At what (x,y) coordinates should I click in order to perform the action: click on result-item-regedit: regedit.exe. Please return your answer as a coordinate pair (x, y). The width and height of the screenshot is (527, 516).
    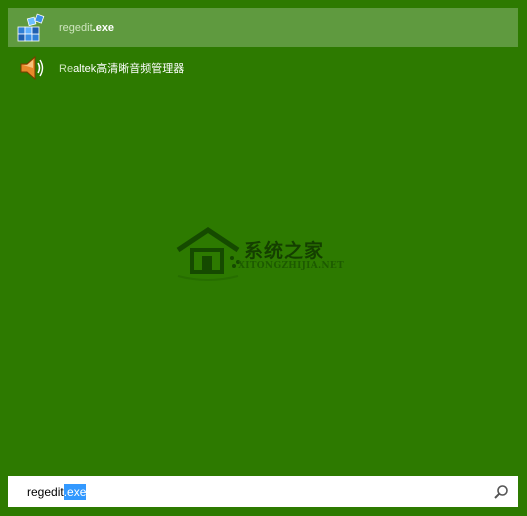
    Looking at the image, I should click on (263, 27).